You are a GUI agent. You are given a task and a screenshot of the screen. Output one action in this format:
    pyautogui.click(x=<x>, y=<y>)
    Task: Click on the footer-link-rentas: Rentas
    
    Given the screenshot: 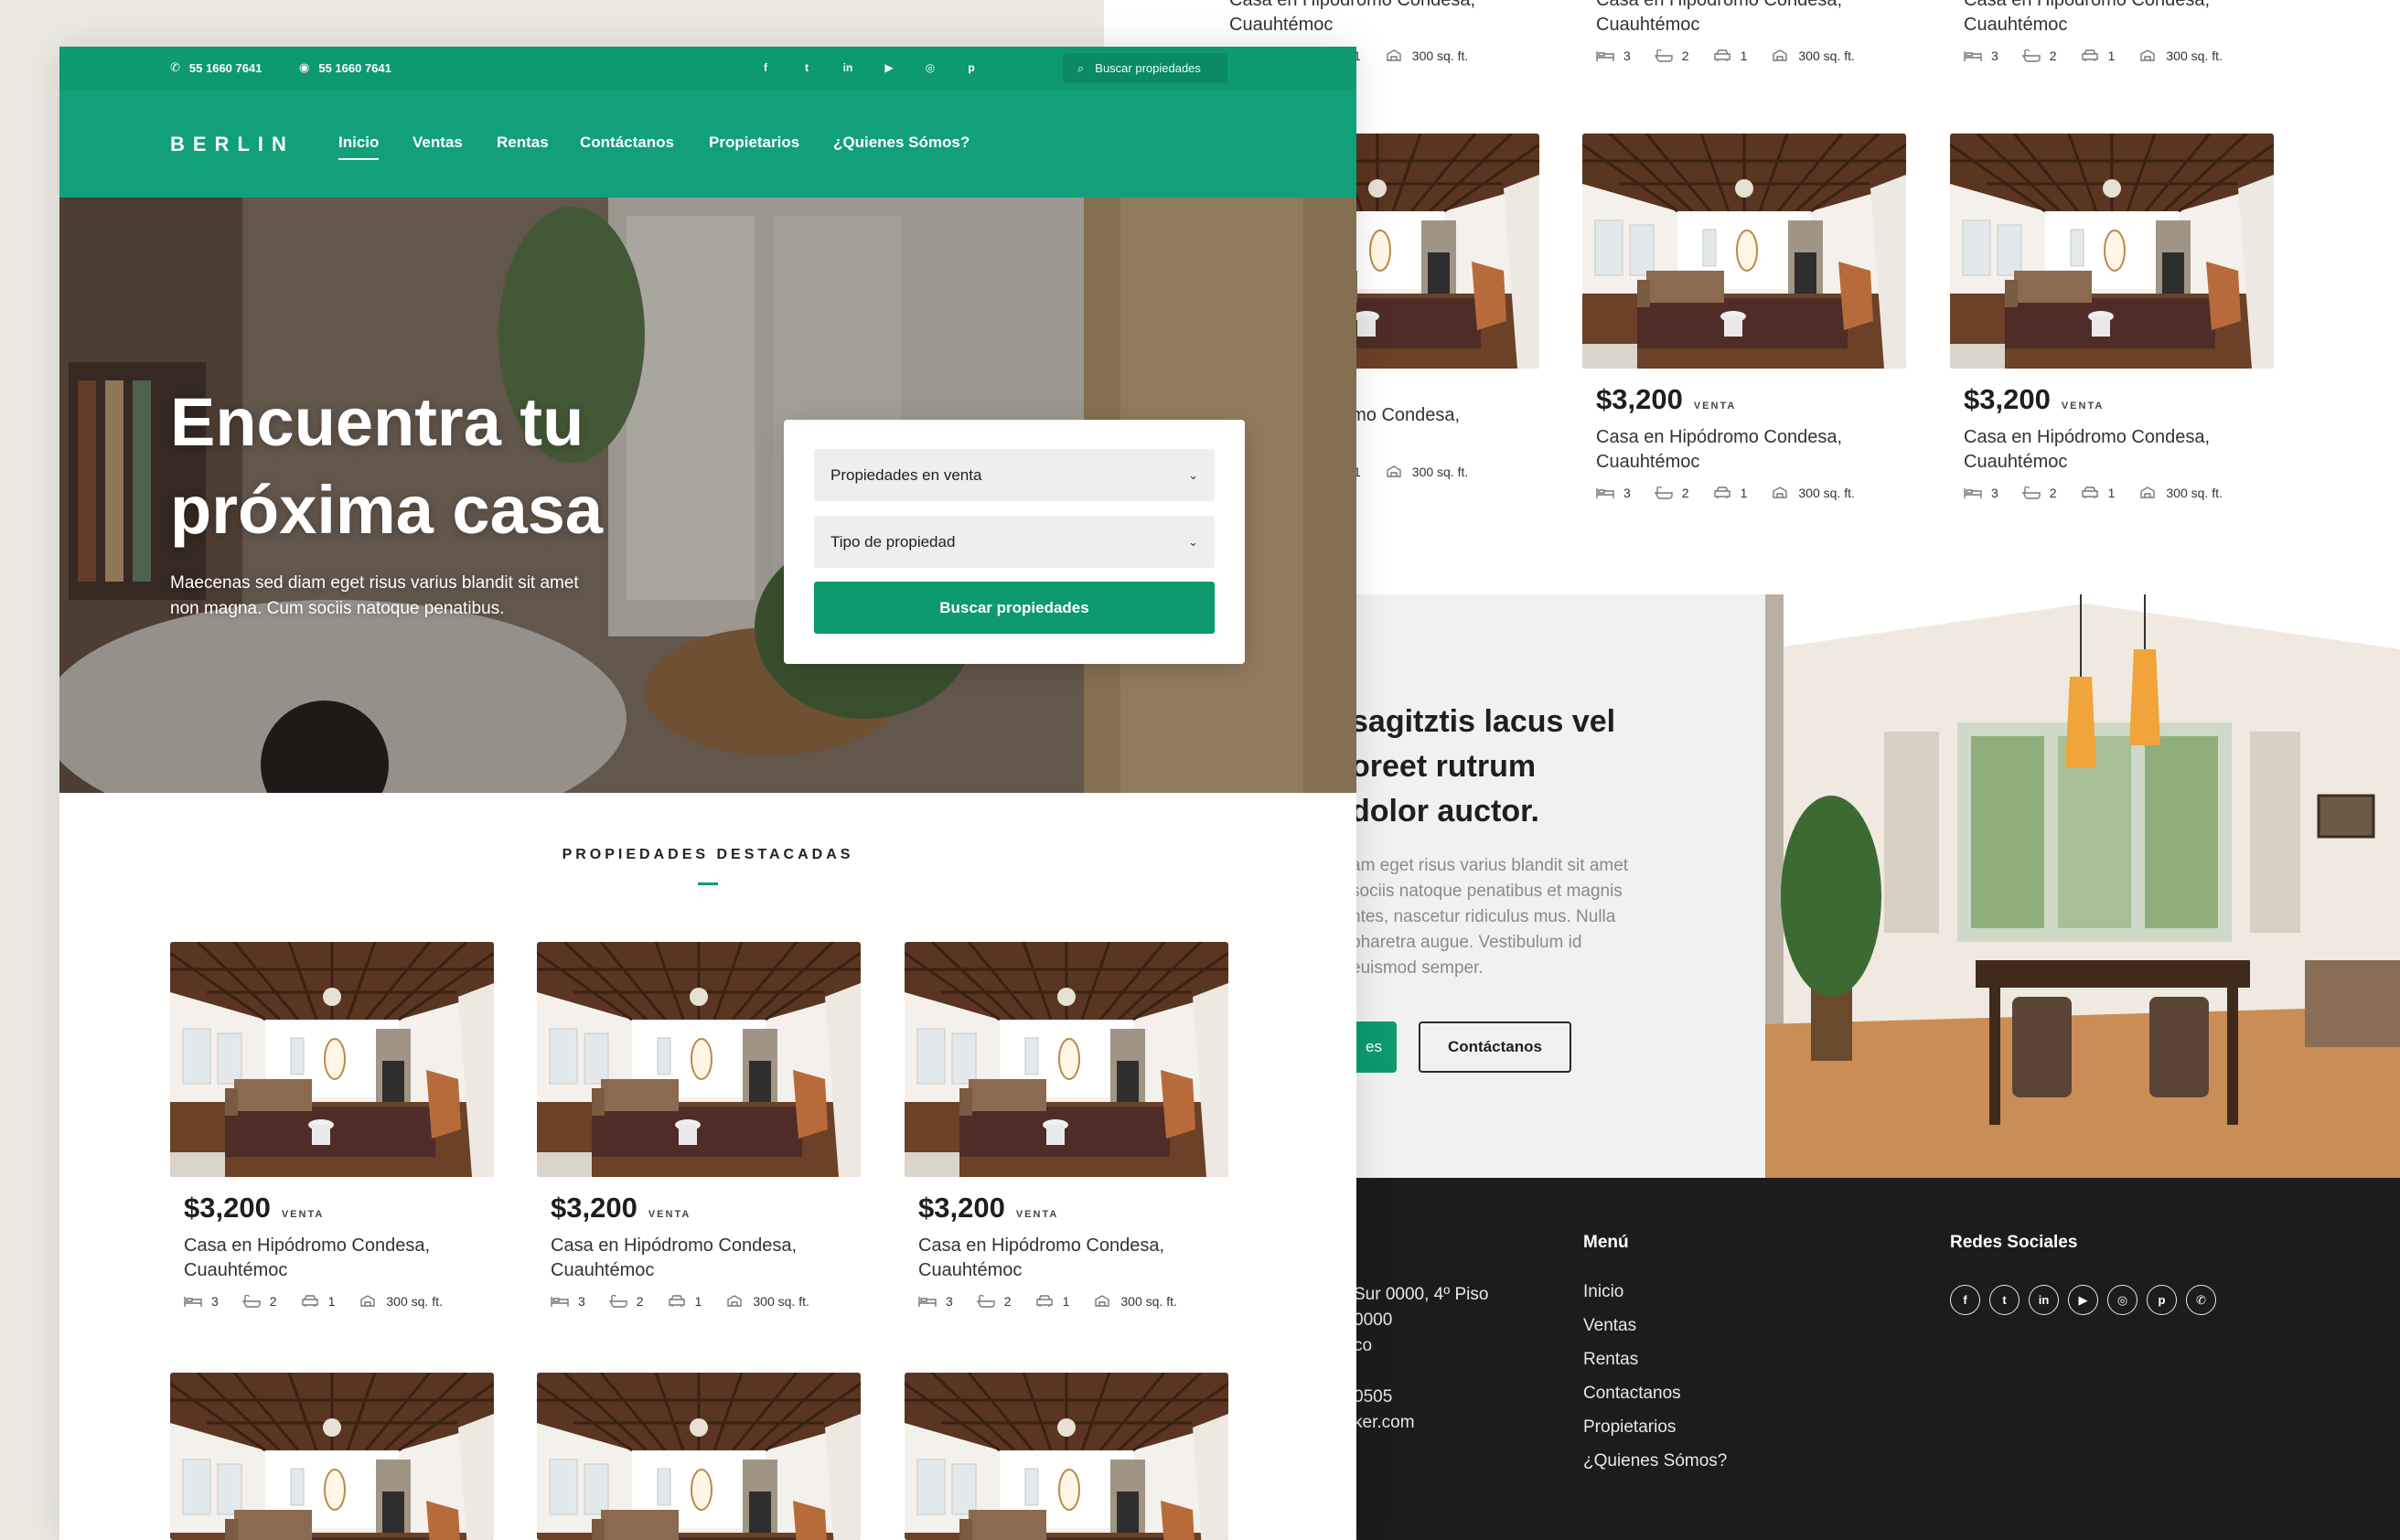 What is the action you would take?
    pyautogui.click(x=1610, y=1360)
    